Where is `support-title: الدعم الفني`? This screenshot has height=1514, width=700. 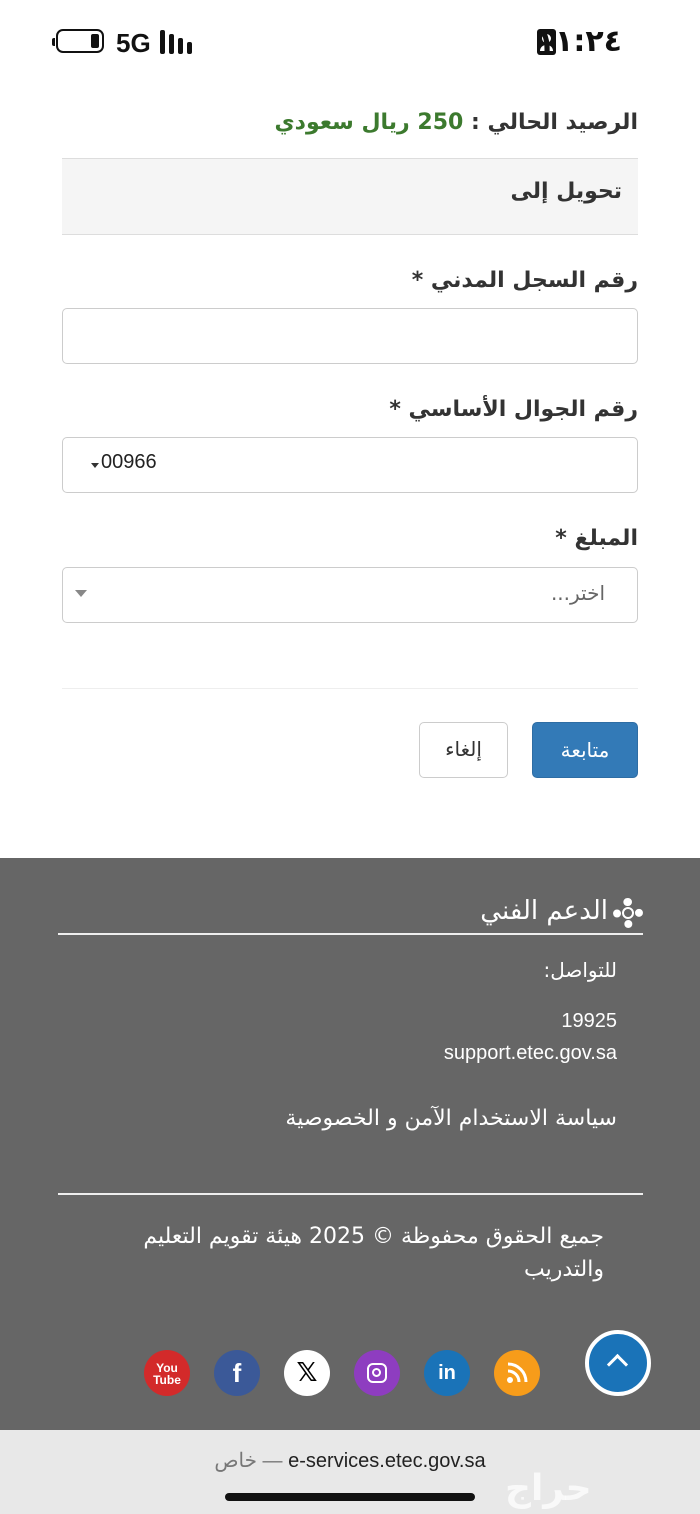
support-title: الدعم الفني is located at coordinates (544, 911).